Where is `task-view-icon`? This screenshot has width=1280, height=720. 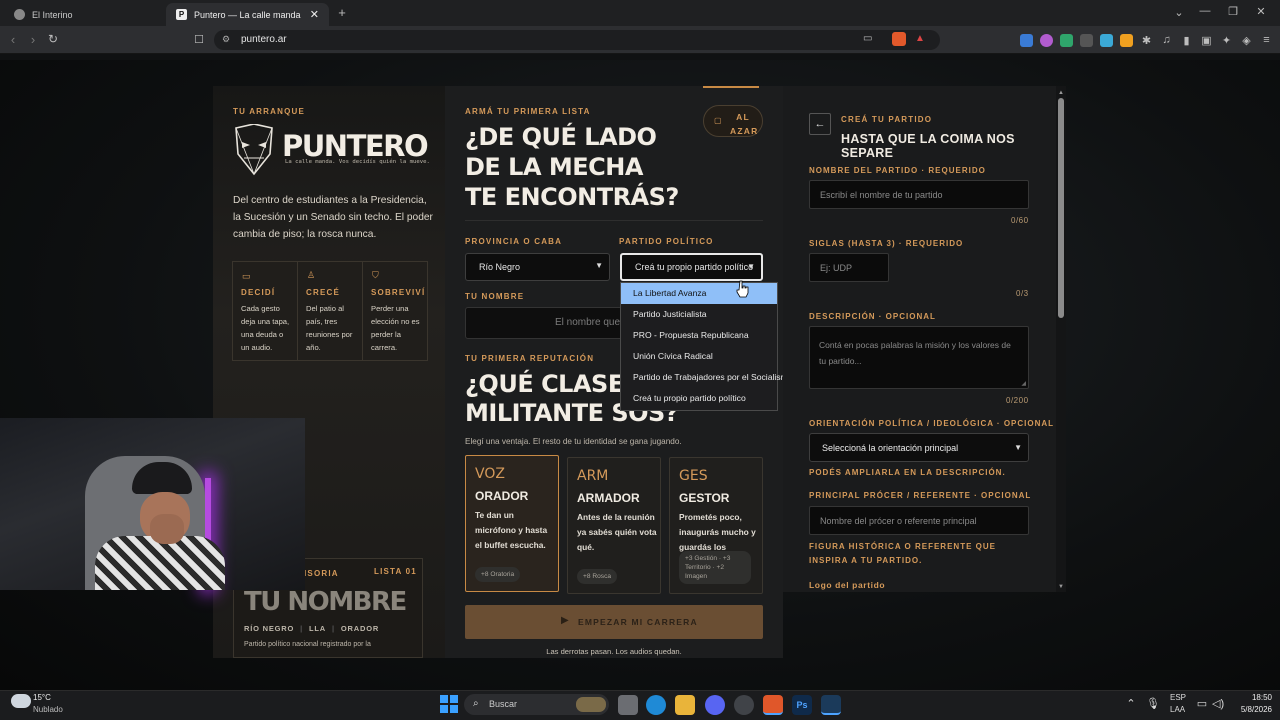
task-view-icon is located at coordinates (628, 705).